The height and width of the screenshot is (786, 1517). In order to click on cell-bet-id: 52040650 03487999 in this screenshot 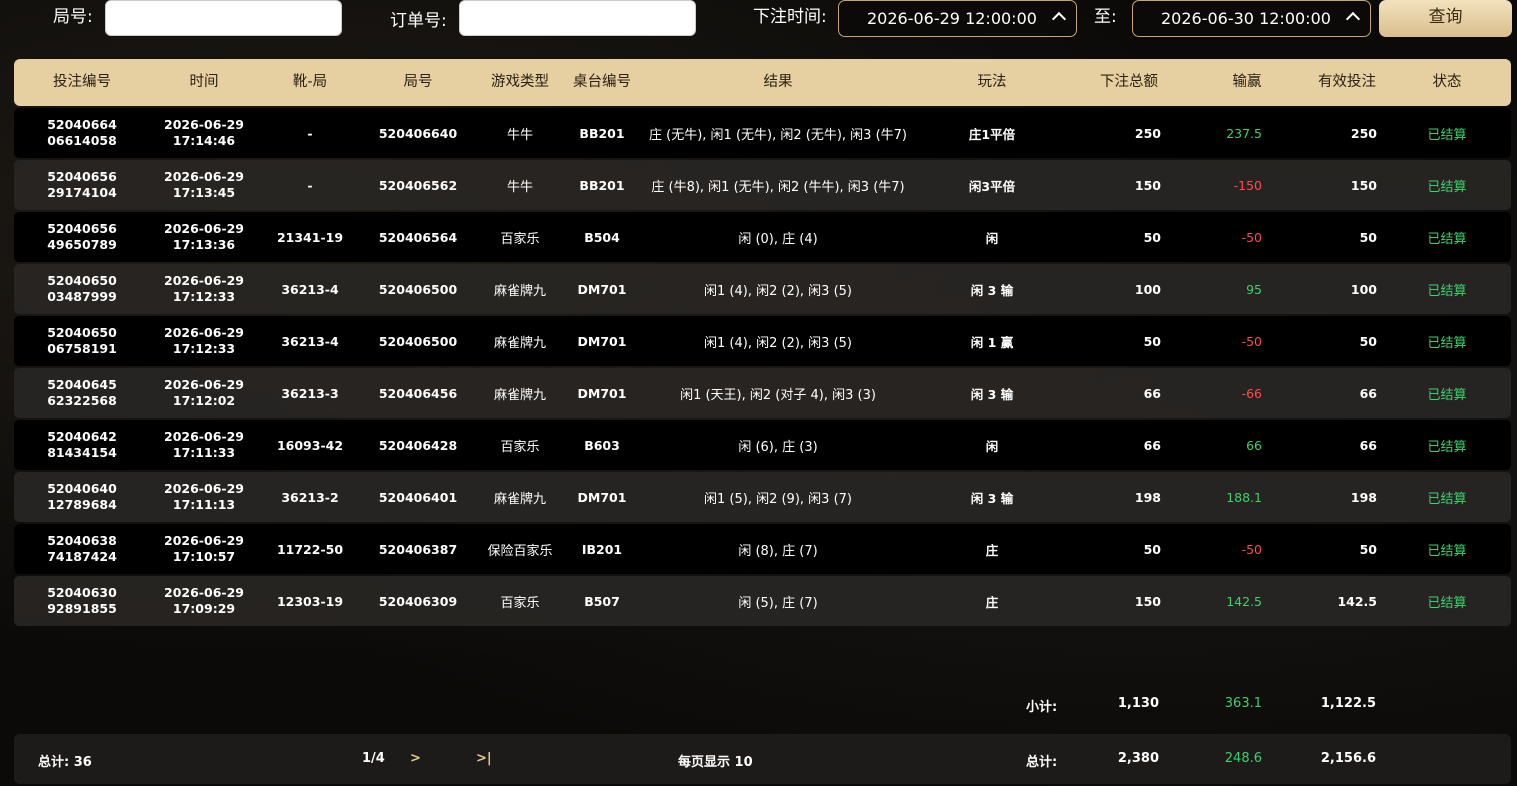, I will do `click(82, 289)`.